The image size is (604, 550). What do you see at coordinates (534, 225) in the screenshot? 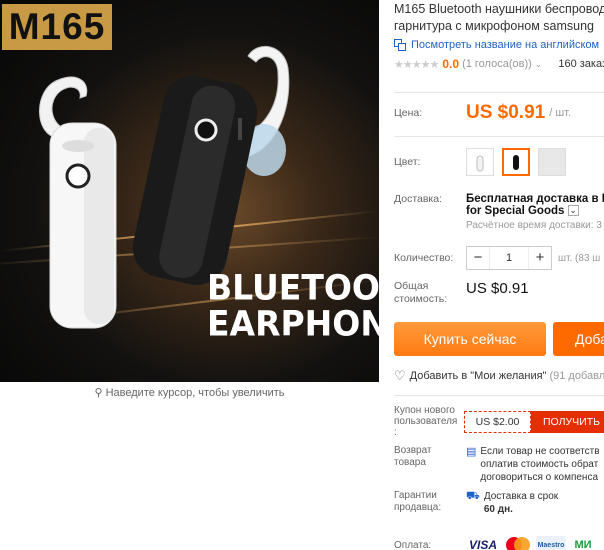
I see `delivery-eta: Расчётное время доставки: 3` at bounding box center [534, 225].